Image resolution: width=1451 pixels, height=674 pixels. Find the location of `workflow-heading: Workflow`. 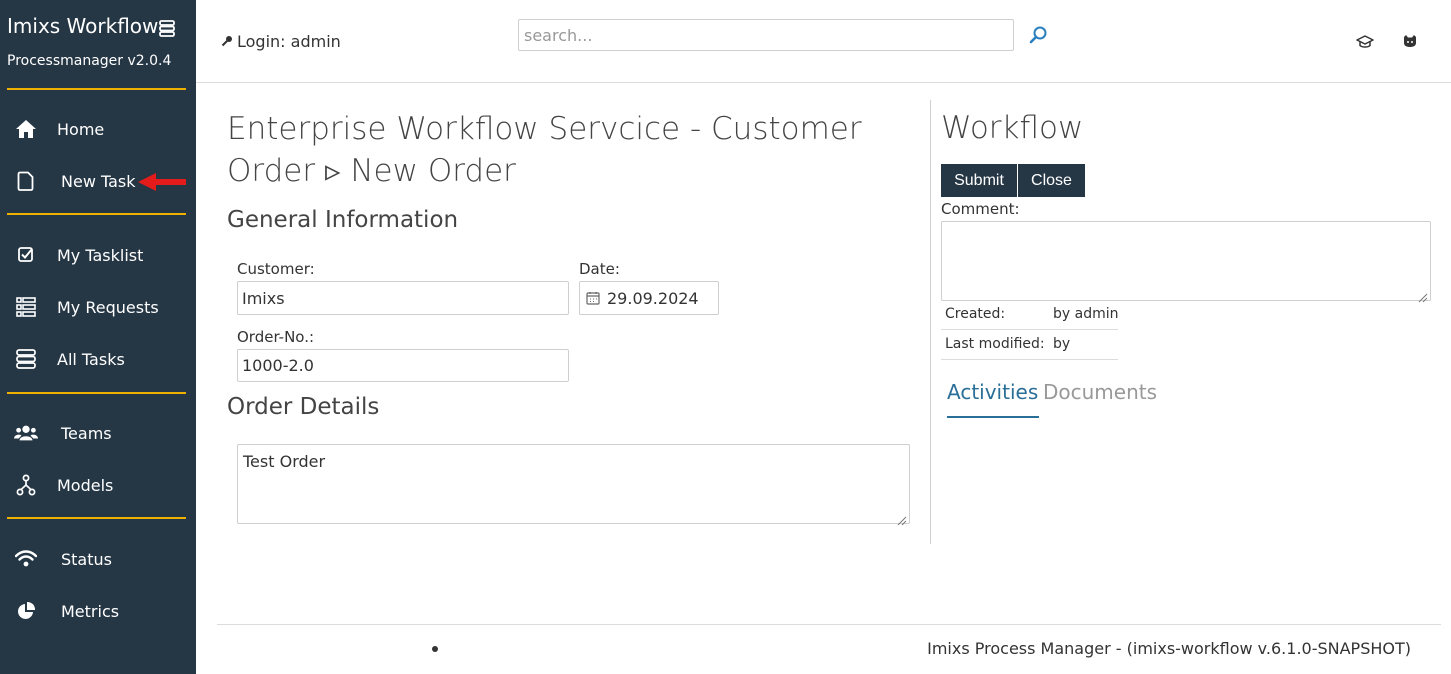

workflow-heading: Workflow is located at coordinates (1012, 128).